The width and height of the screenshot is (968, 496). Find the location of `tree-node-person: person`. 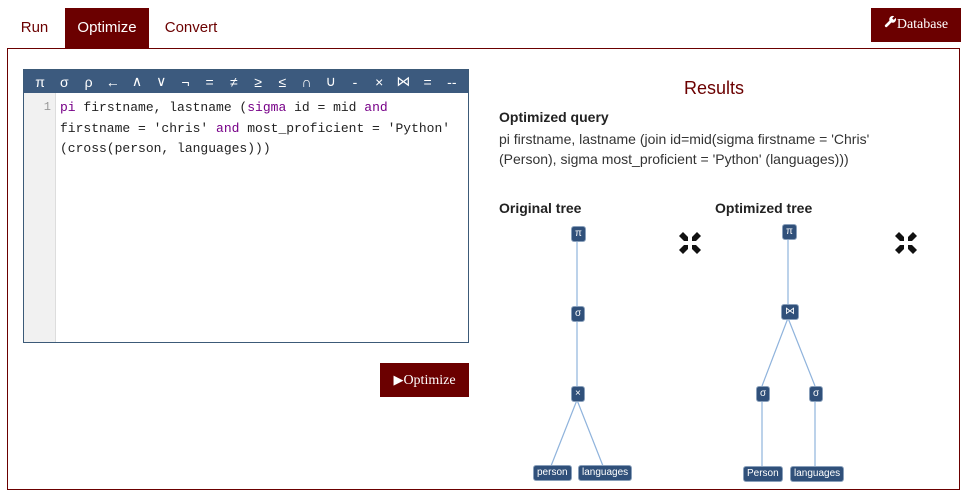

tree-node-person: person is located at coordinates (552, 473).